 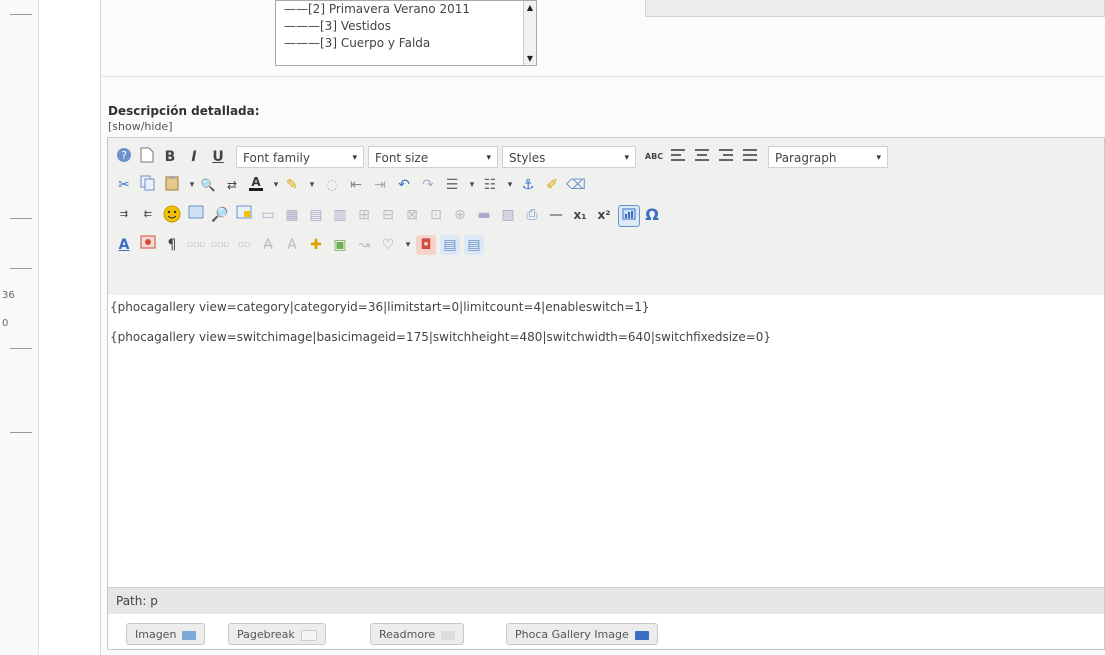 What do you see at coordinates (172, 215) in the screenshot?
I see `emoticons-icon` at bounding box center [172, 215].